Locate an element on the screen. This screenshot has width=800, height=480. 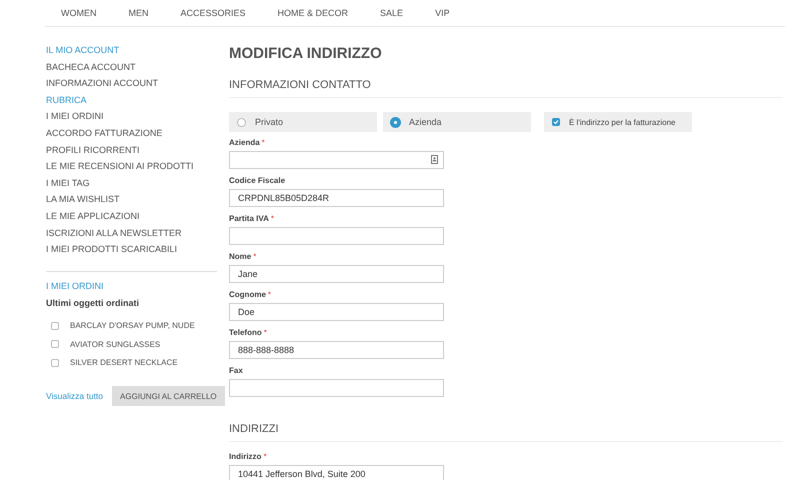
radio-label: Azienda is located at coordinates (425, 122).